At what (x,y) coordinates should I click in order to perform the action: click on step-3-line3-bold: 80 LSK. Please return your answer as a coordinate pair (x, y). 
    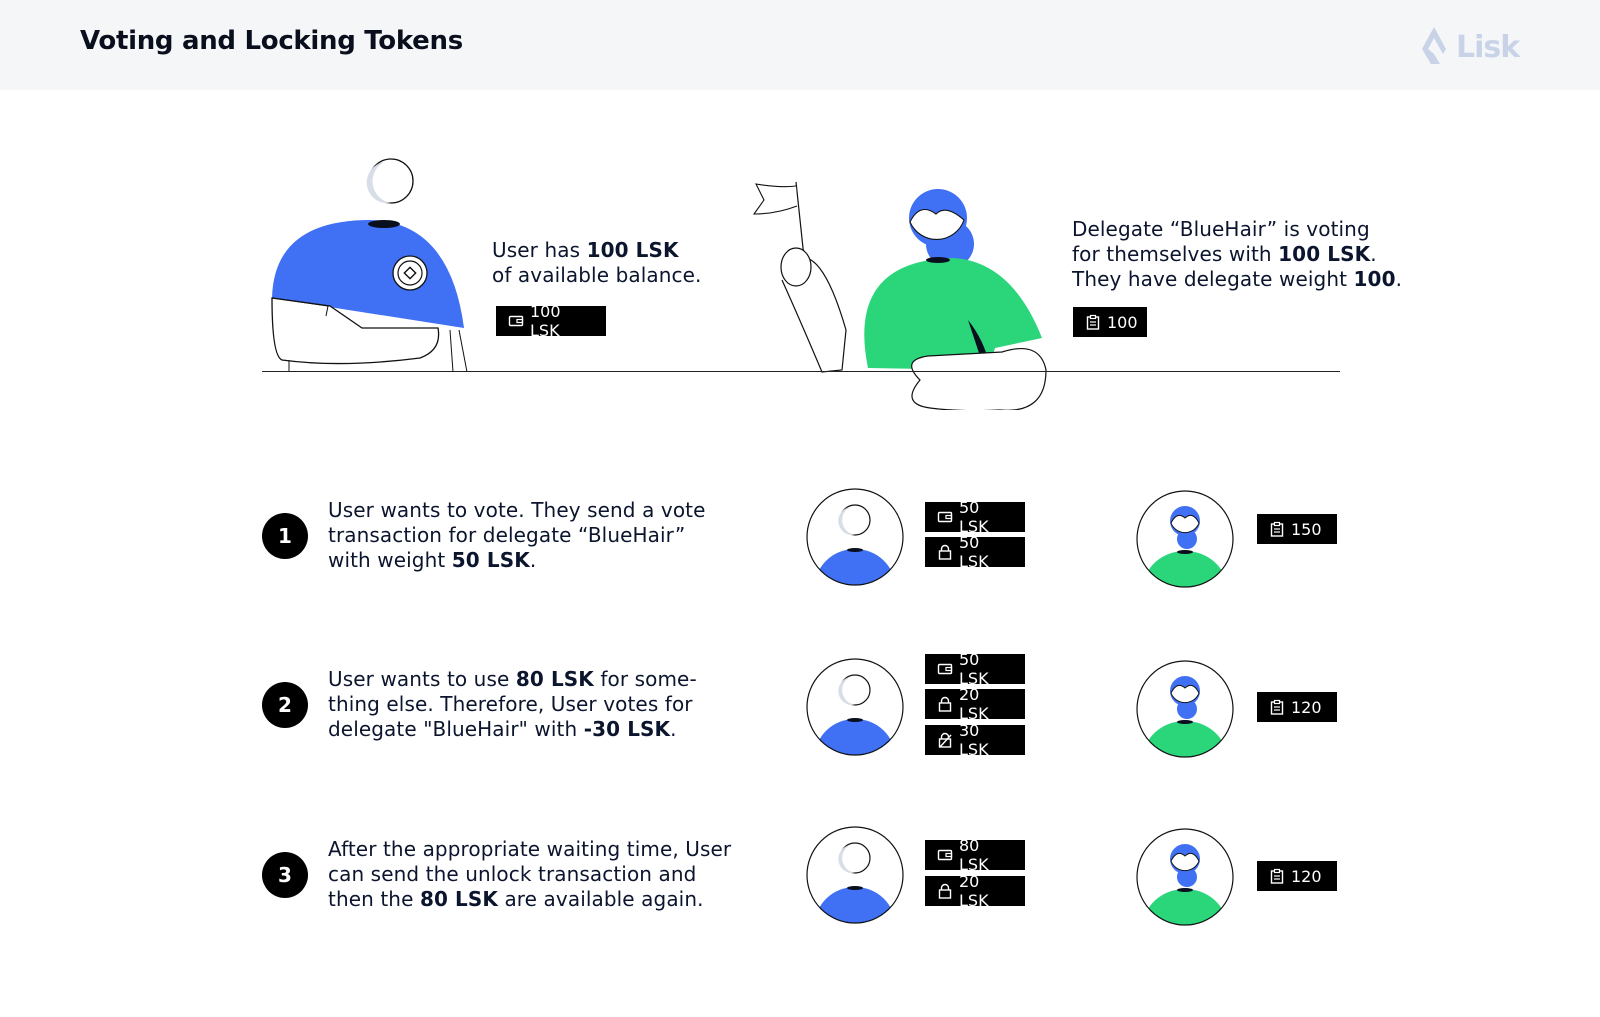
    Looking at the image, I should click on (458, 899).